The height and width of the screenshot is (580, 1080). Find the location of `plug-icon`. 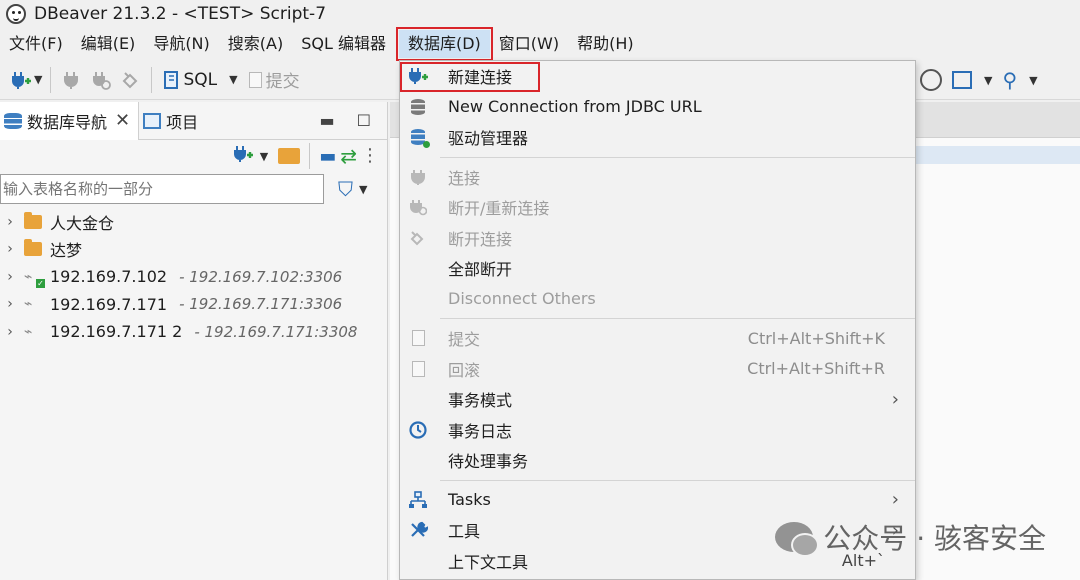

plug-icon is located at coordinates (418, 177).